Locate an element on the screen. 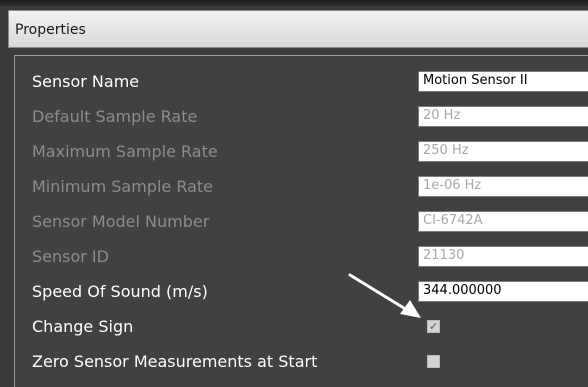  zero-sensor-measurements-label: Zero Sensor Measurements at Start is located at coordinates (175, 361).